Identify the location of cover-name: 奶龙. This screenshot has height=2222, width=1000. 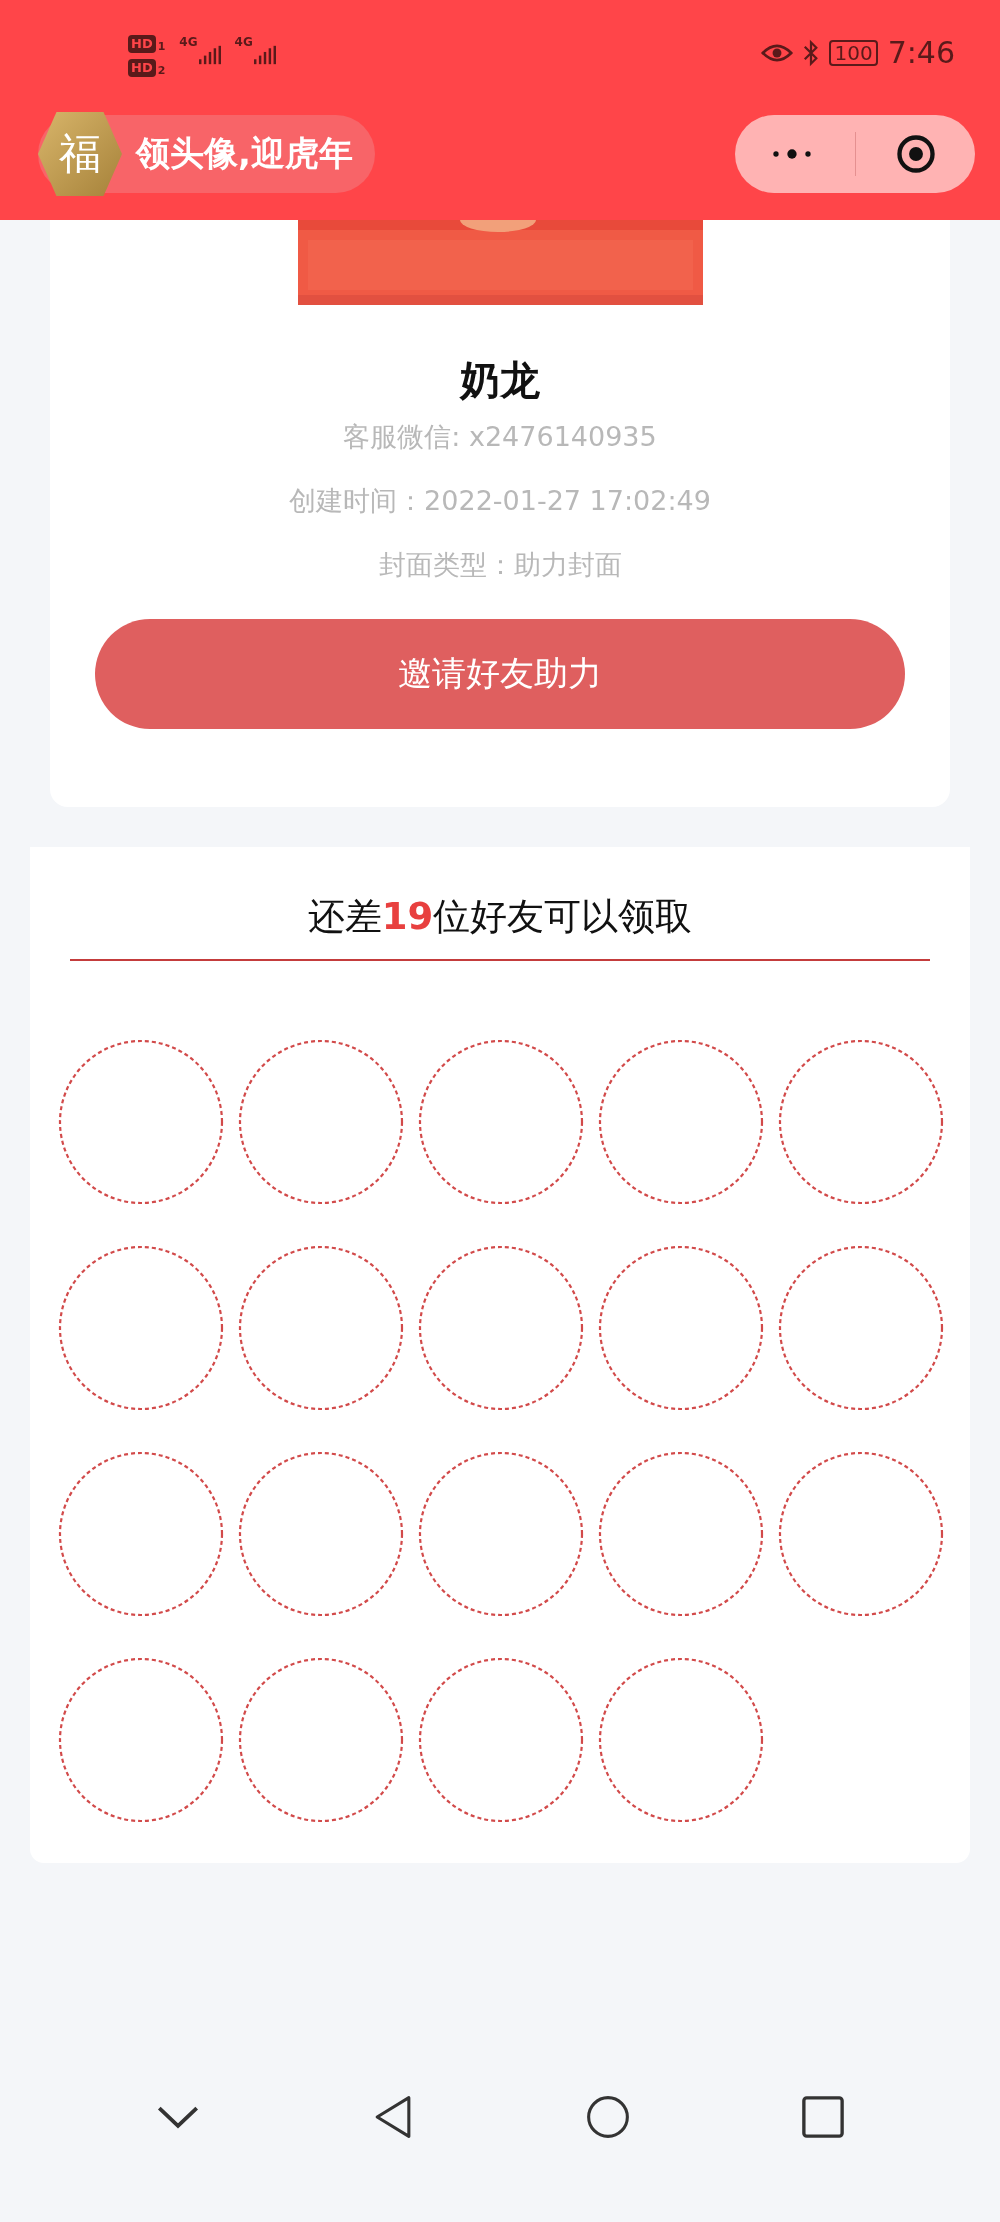
(500, 380).